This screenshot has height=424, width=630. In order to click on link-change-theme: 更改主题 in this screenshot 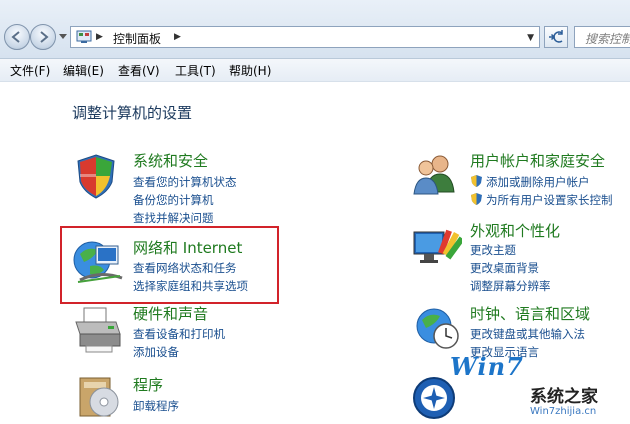, I will do `click(493, 250)`.